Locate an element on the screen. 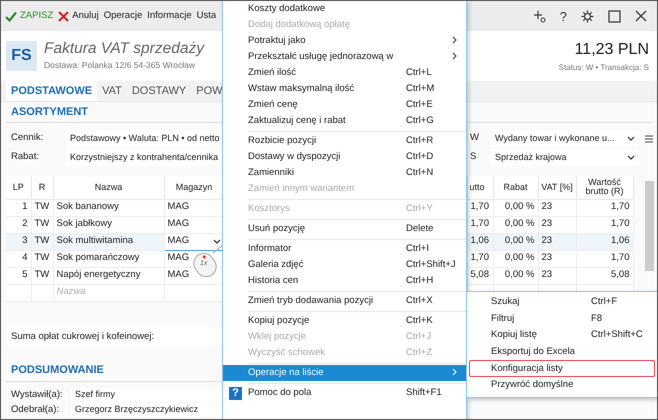  menu-item: Informator Ctrl+I is located at coordinates (344, 249).